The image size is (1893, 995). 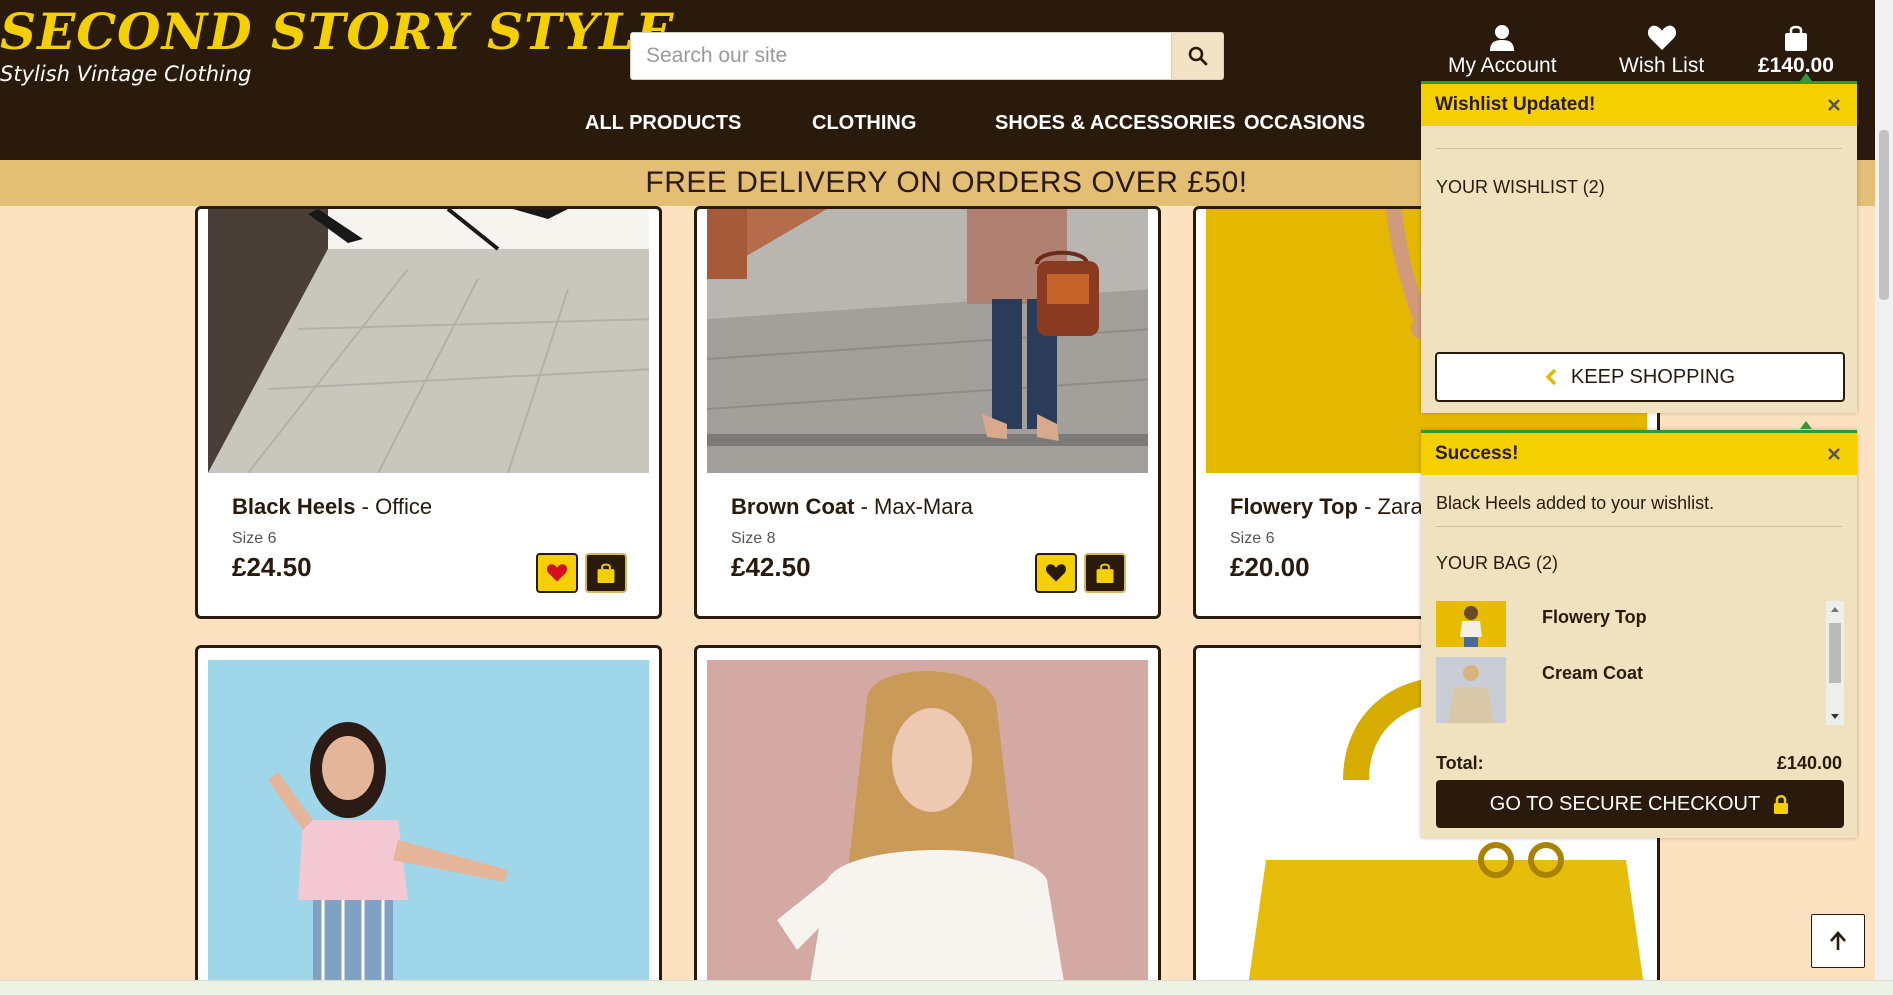 What do you see at coordinates (1625, 803) in the screenshot?
I see `checkout-label: GO TO SECURE CHECKOUT` at bounding box center [1625, 803].